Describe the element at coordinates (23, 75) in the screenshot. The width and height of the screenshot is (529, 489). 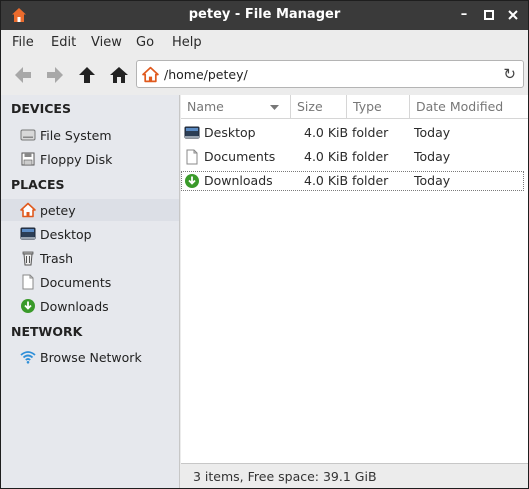
I see `back-button` at that location.